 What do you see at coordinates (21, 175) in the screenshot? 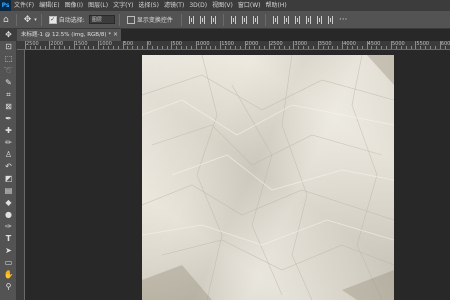
I see `vertical-ruler` at bounding box center [21, 175].